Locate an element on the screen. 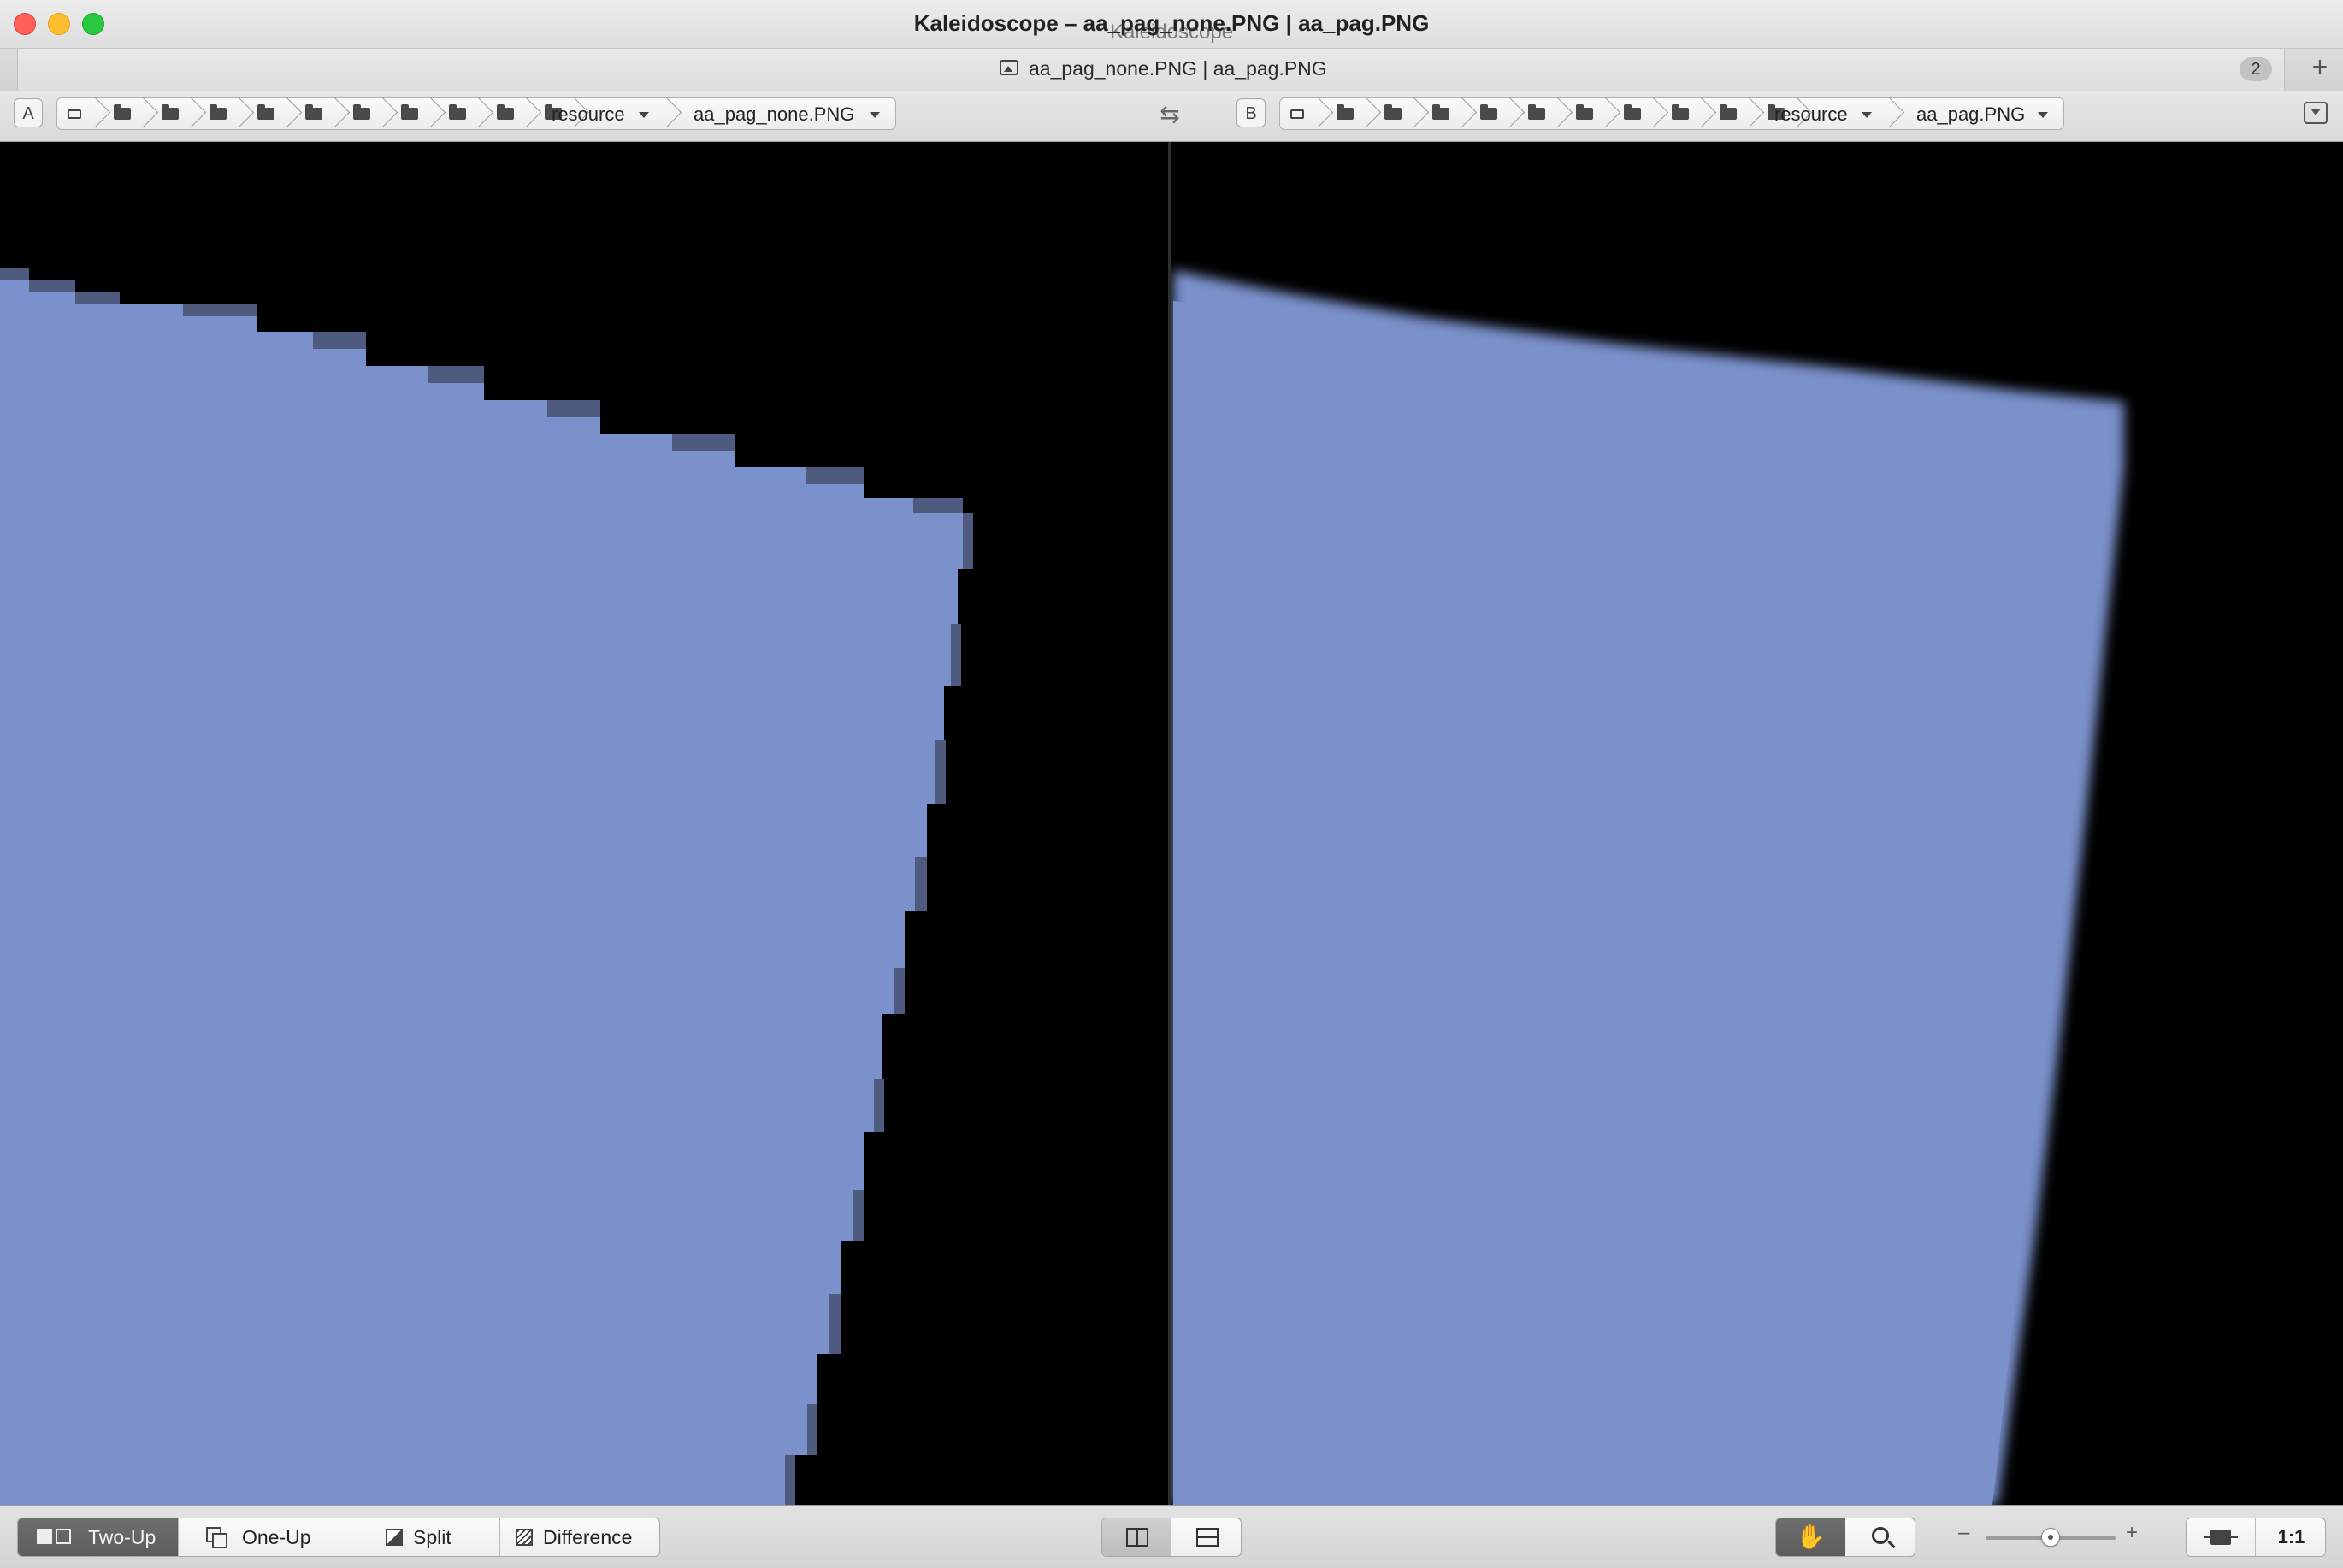 The image size is (2343, 1568). side-a-badge: A is located at coordinates (28, 113).